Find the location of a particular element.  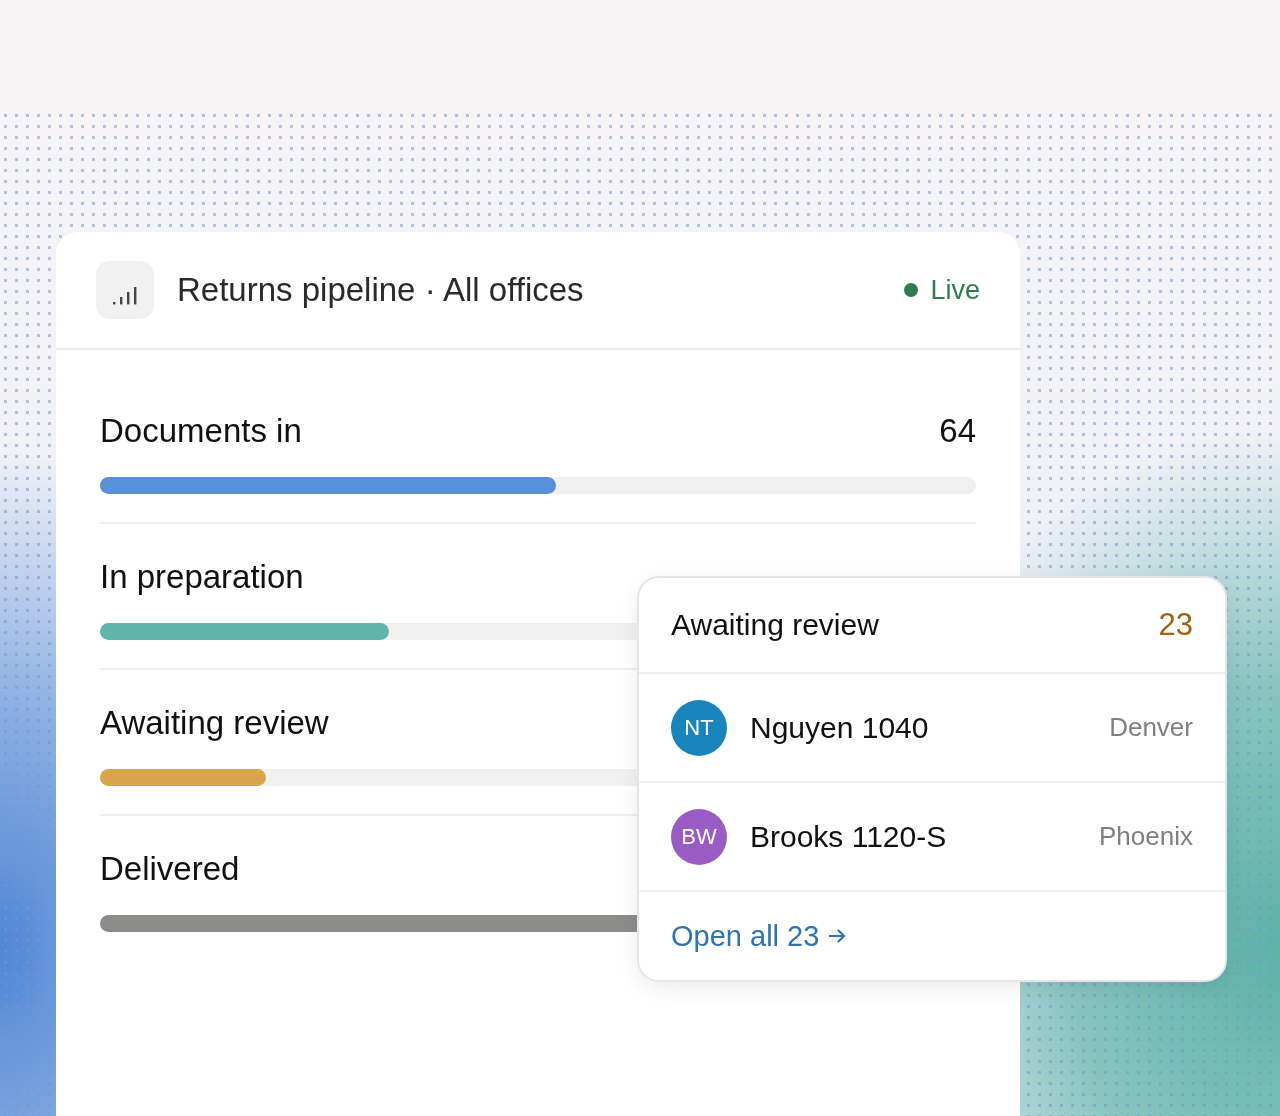

card-title: Returns pipeline · All offices is located at coordinates (380, 290).